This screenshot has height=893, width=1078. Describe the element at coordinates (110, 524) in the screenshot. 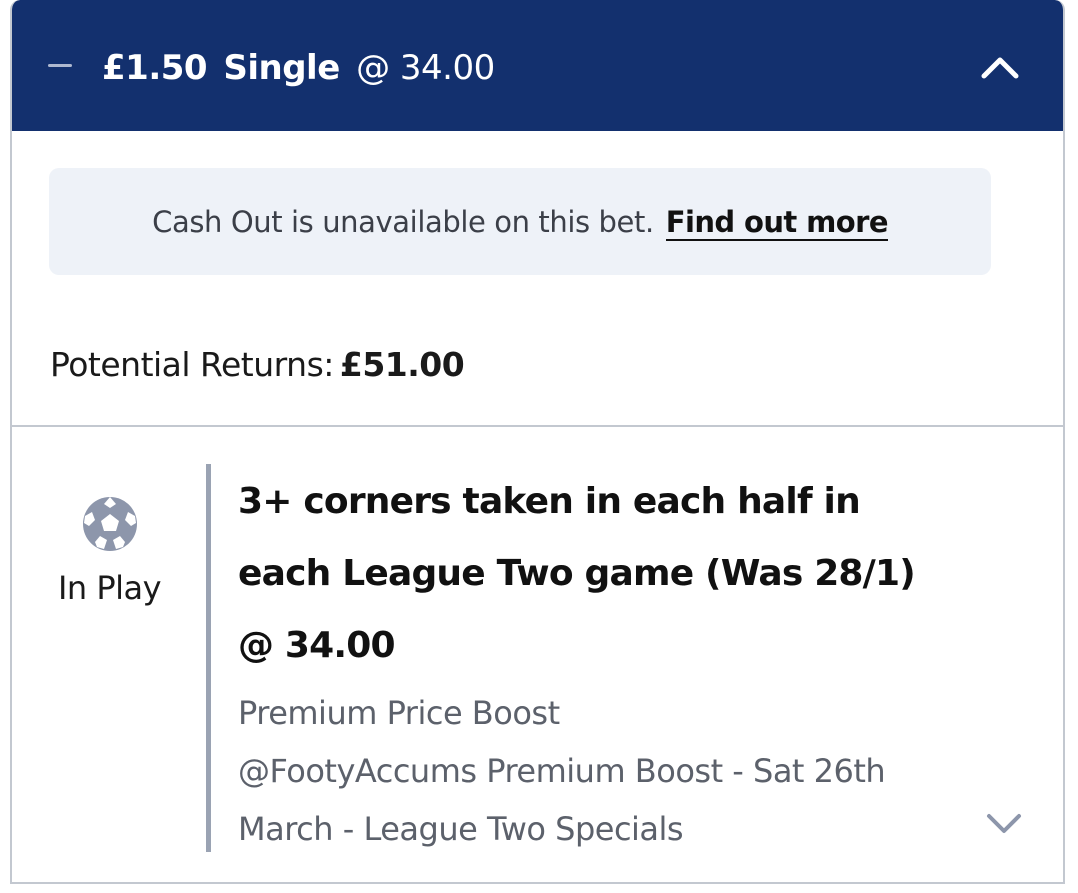

I see `football-icon` at that location.